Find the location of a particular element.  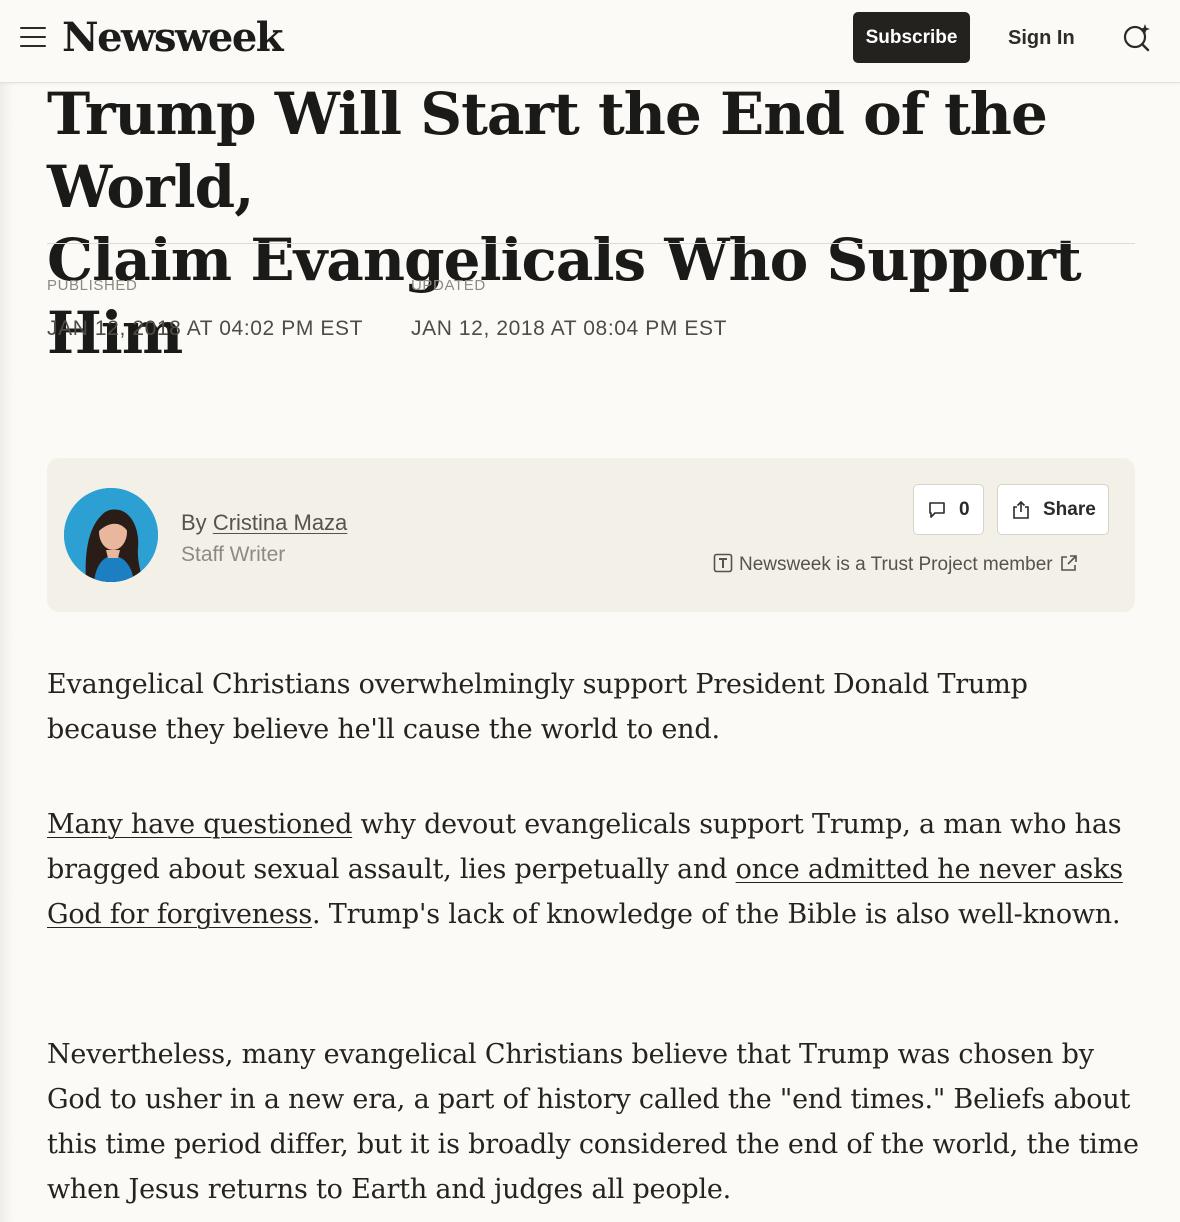

subscribe-button: Subscribe is located at coordinates (911, 37).